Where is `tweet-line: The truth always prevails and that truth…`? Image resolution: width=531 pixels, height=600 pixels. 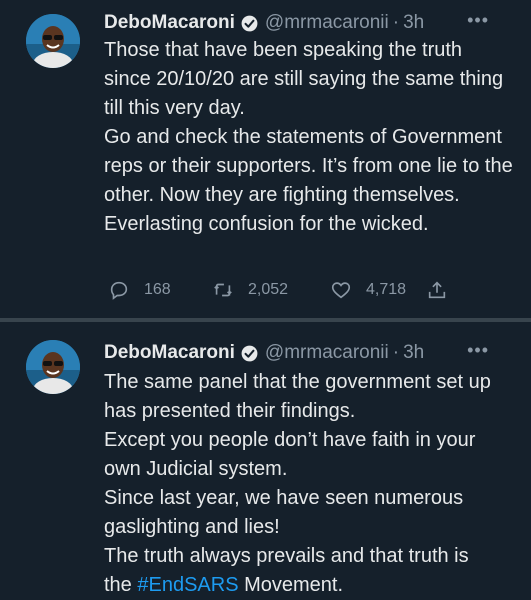 tweet-line: The truth always prevails and that truth… is located at coordinates (286, 556).